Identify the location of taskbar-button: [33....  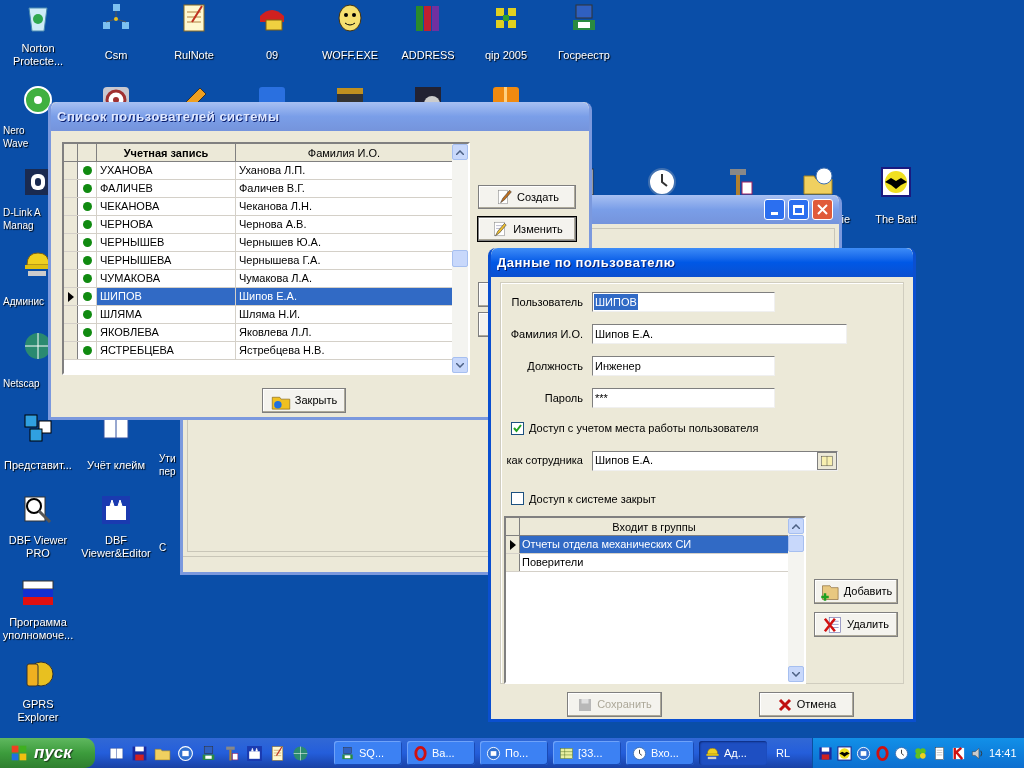
(587, 753).